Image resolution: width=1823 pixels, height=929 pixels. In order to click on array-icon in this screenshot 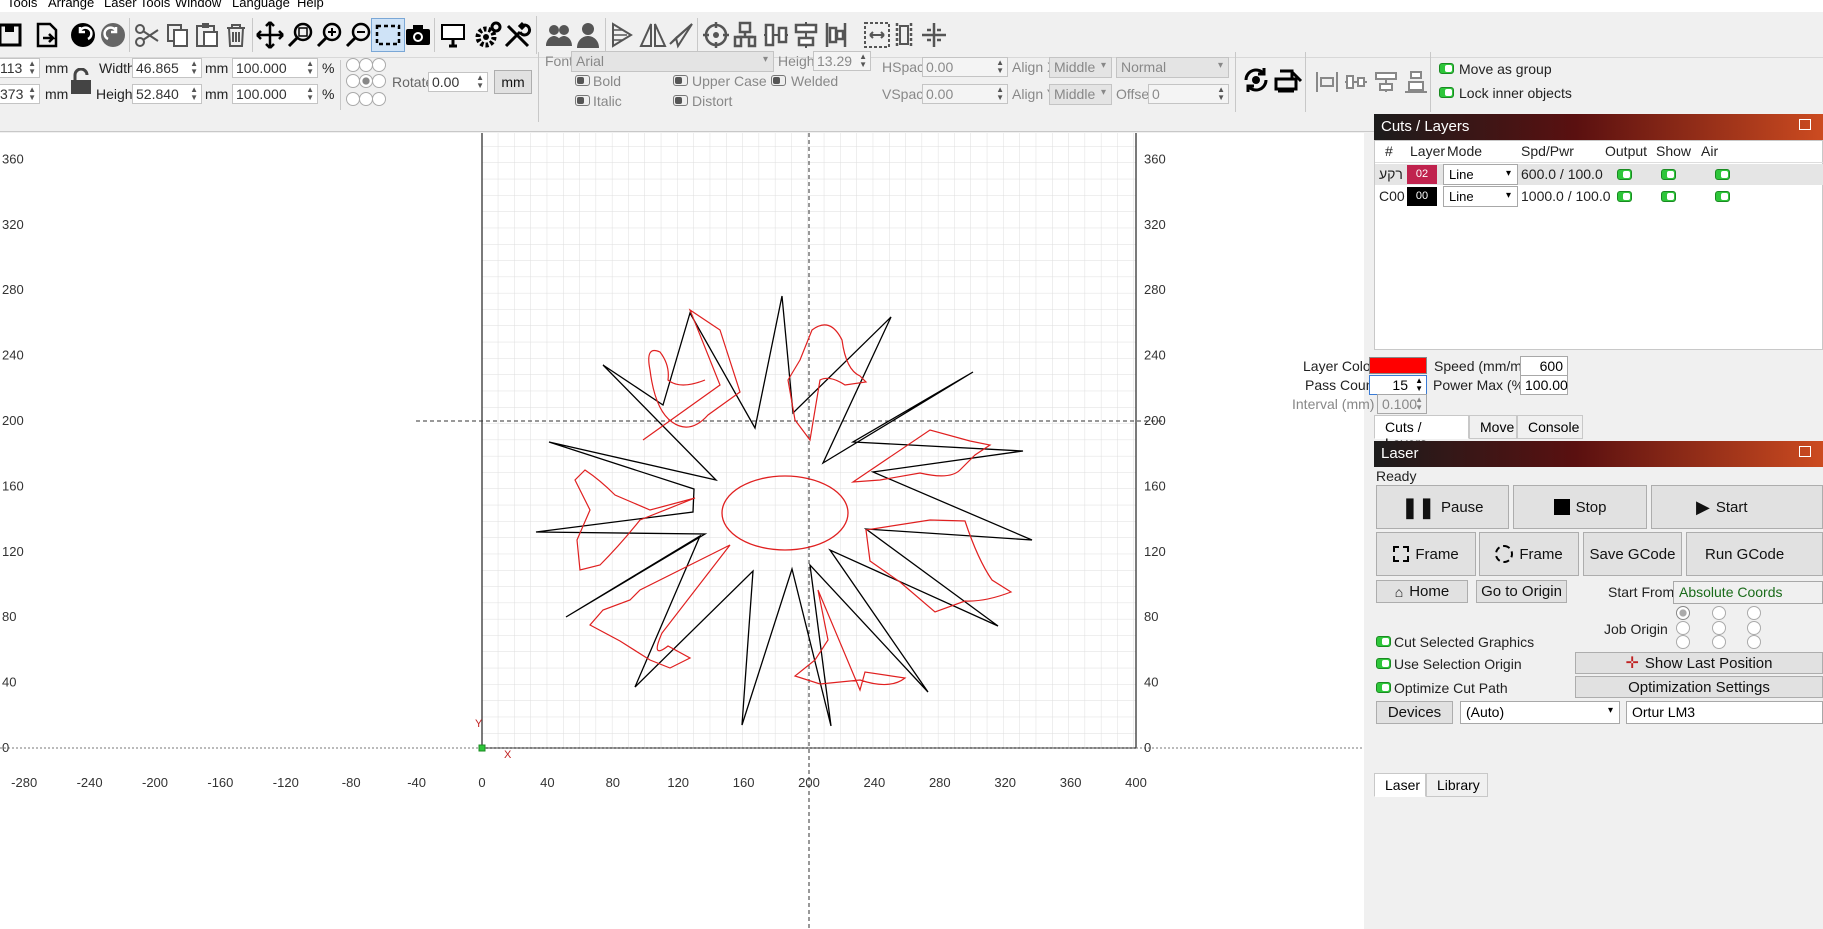, I will do `click(836, 35)`.